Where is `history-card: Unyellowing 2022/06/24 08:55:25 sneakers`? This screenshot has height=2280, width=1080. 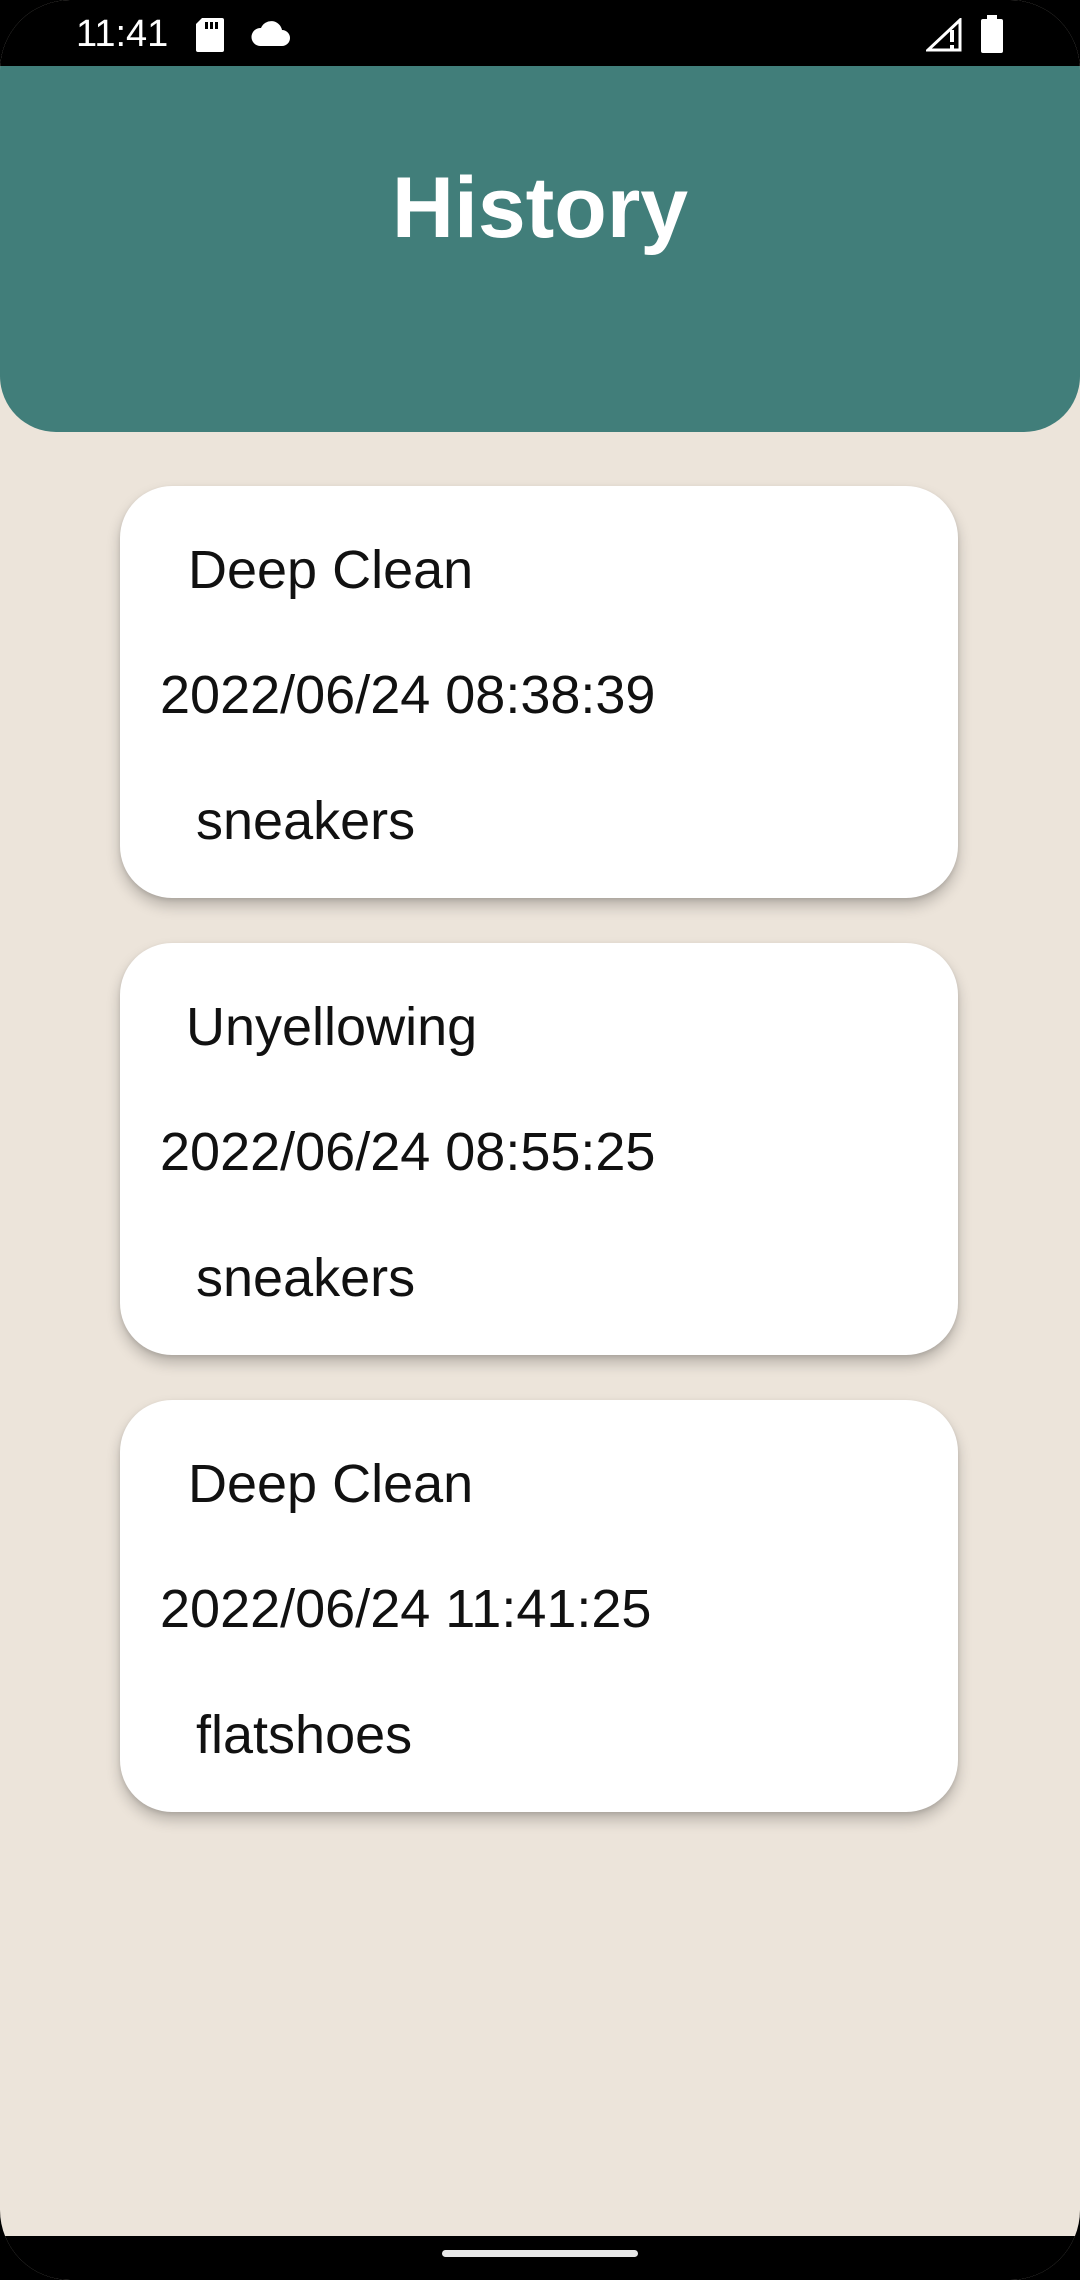
history-card: Unyellowing 2022/06/24 08:55:25 sneakers is located at coordinates (539, 1149).